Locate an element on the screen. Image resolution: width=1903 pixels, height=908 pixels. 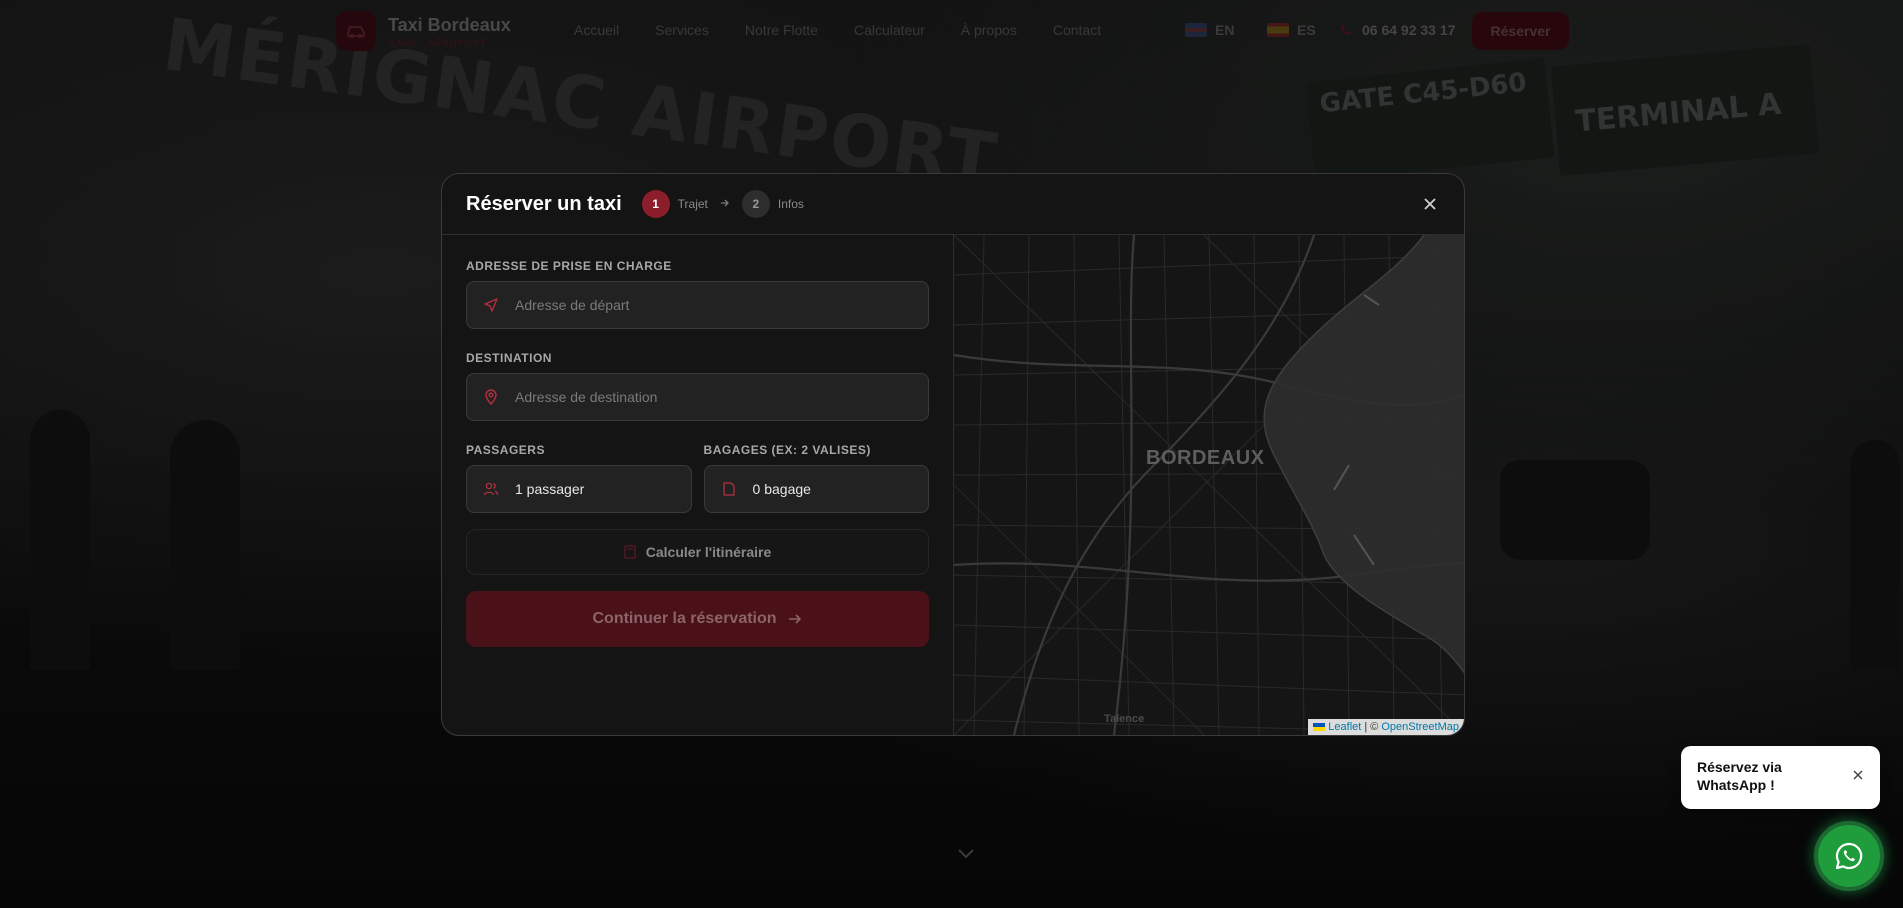
users-icon is located at coordinates (491, 489).